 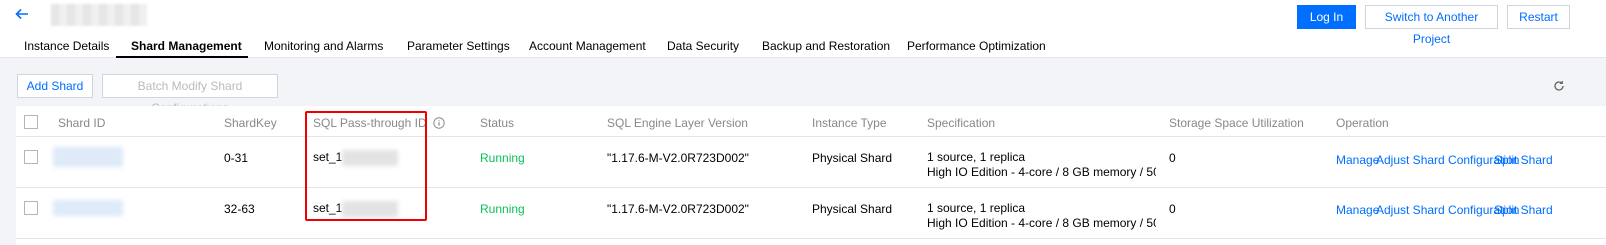 I want to click on col-instance-type: Instance Type, so click(x=849, y=123).